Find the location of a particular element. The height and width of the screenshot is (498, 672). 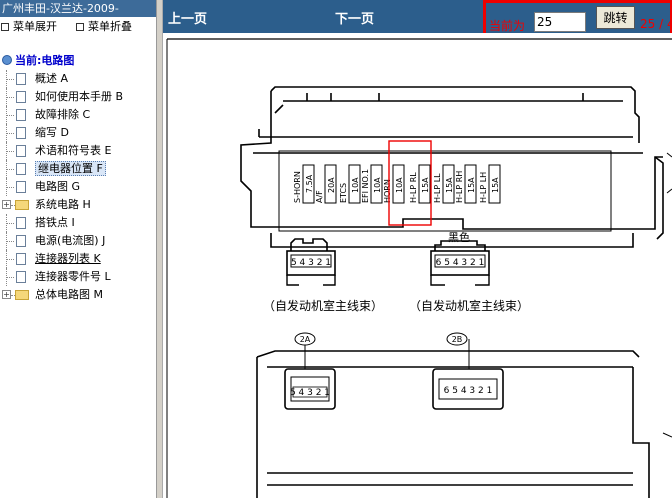

fuse-name: H-LP LL is located at coordinates (437, 188).